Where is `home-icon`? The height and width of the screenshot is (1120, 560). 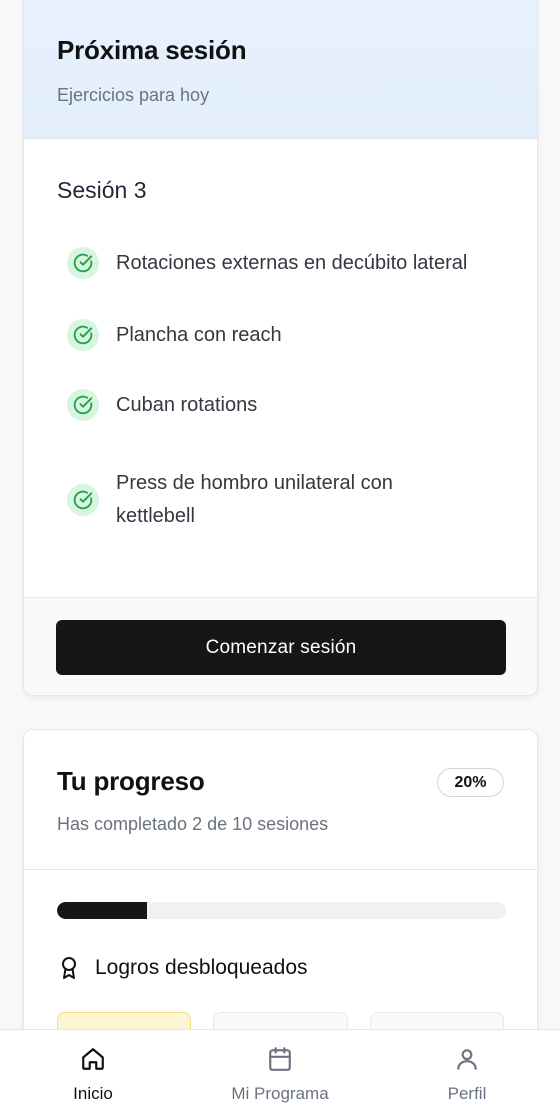 home-icon is located at coordinates (93, 1061).